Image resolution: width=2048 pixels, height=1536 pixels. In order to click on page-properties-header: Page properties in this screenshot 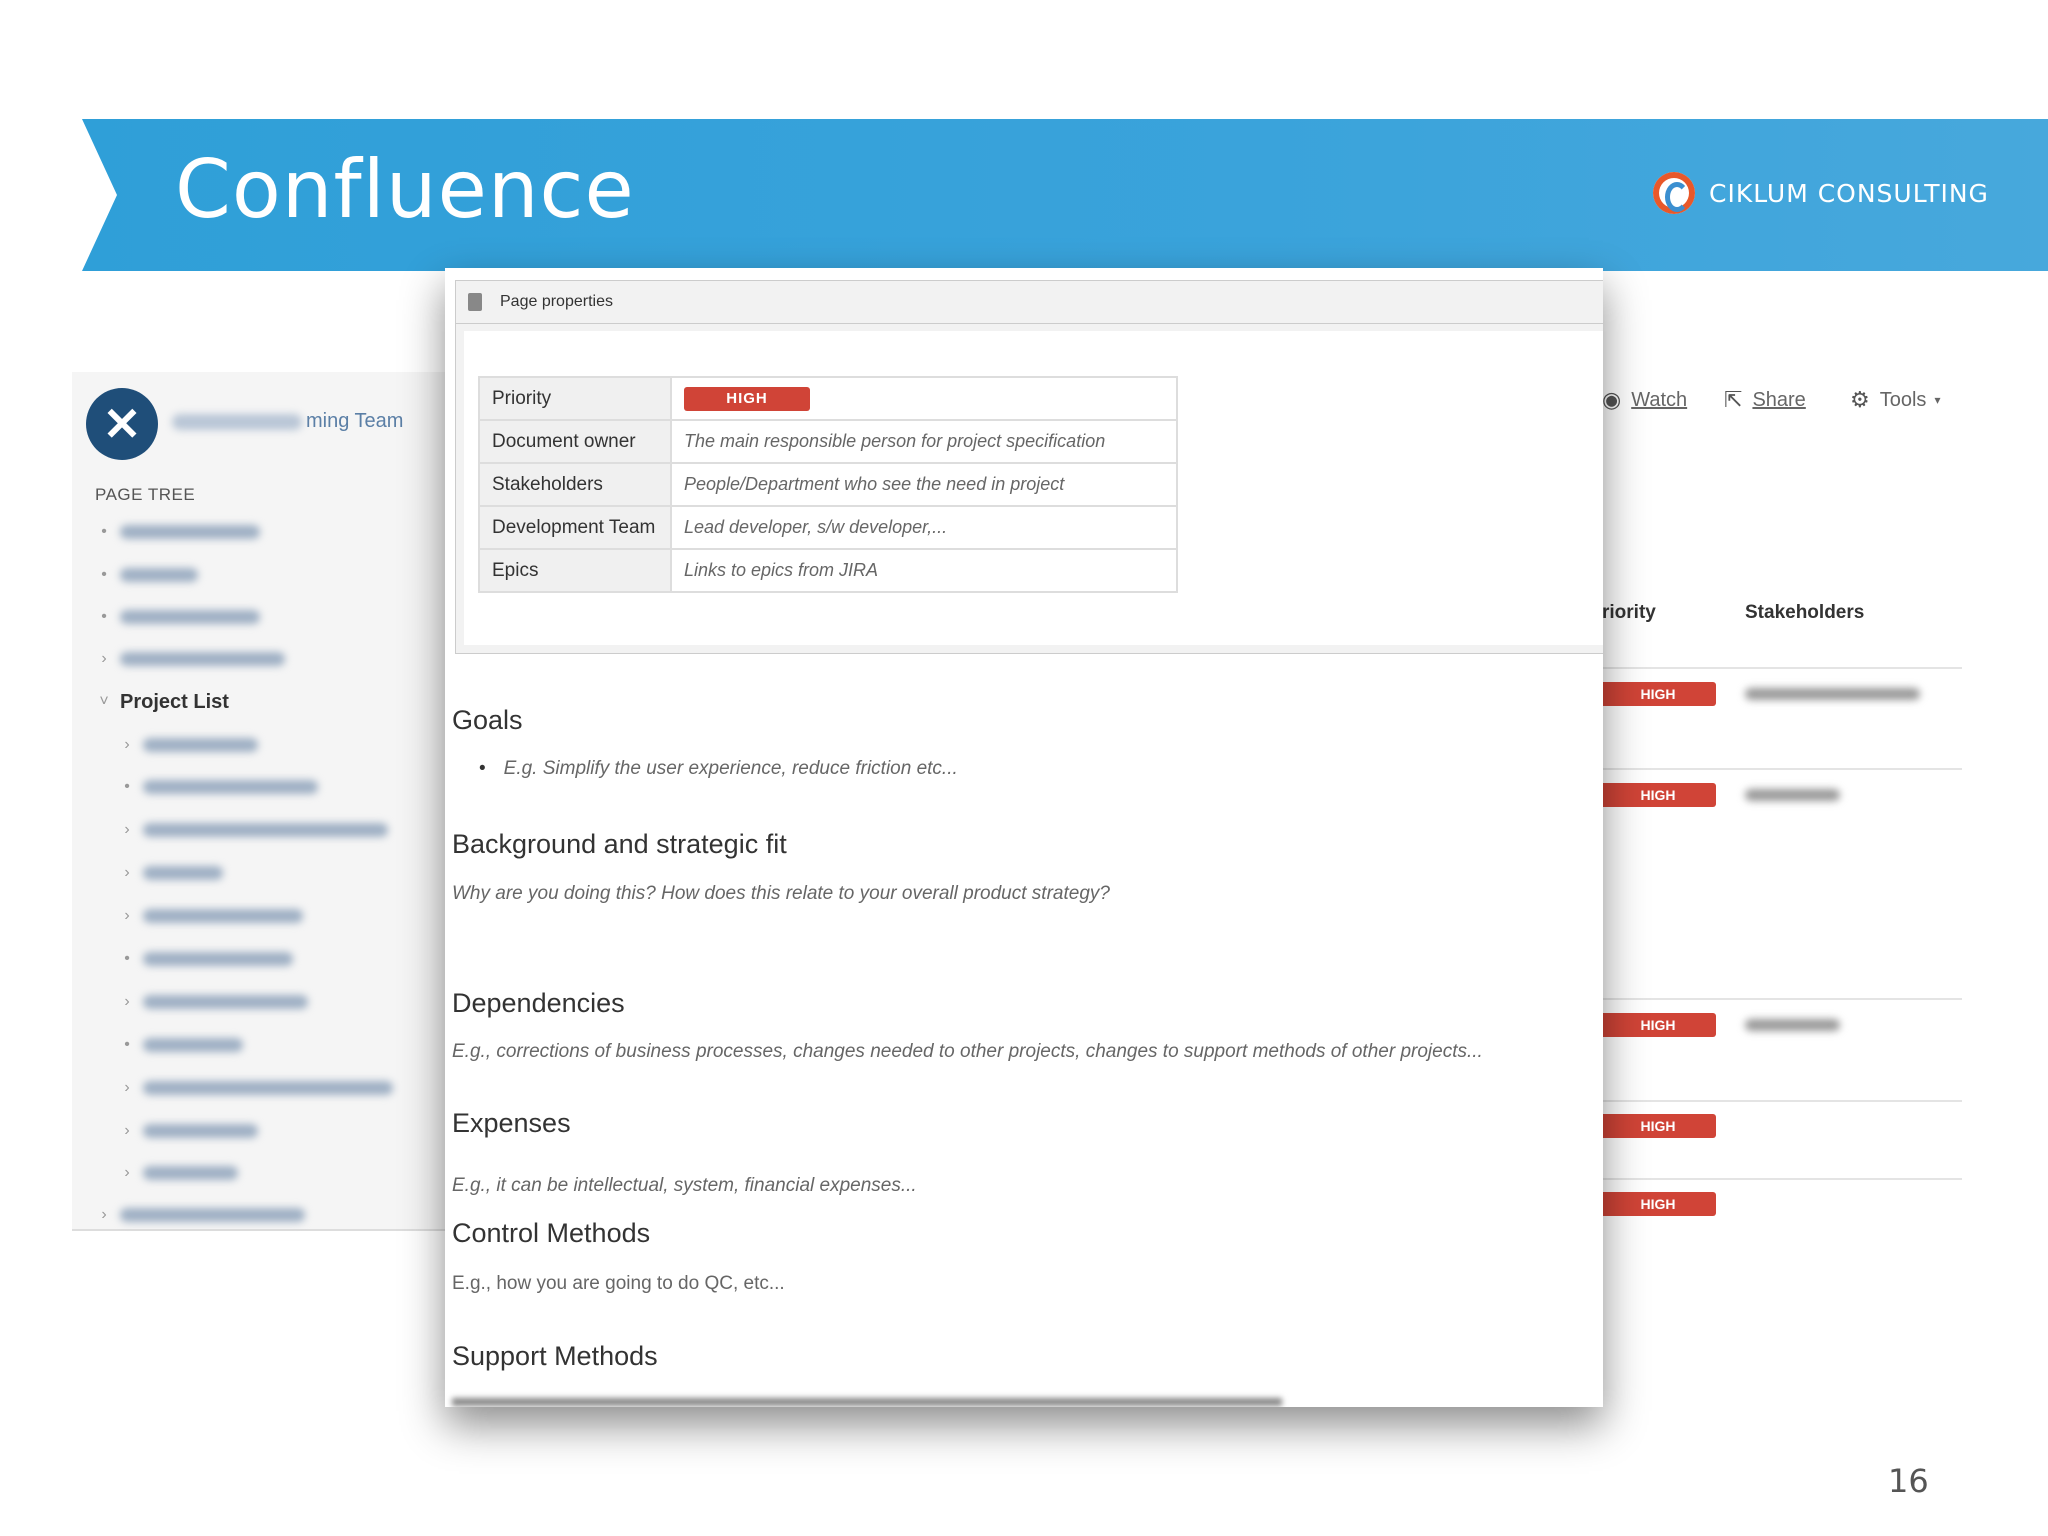, I will do `click(1029, 302)`.